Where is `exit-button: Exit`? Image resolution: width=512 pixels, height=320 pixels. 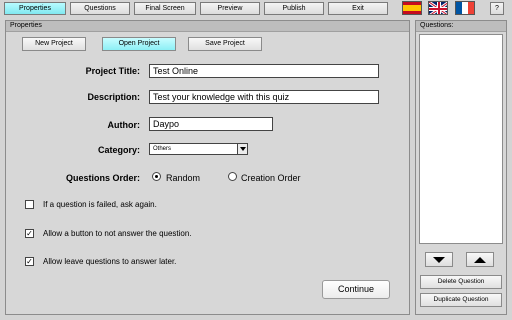 exit-button: Exit is located at coordinates (358, 8).